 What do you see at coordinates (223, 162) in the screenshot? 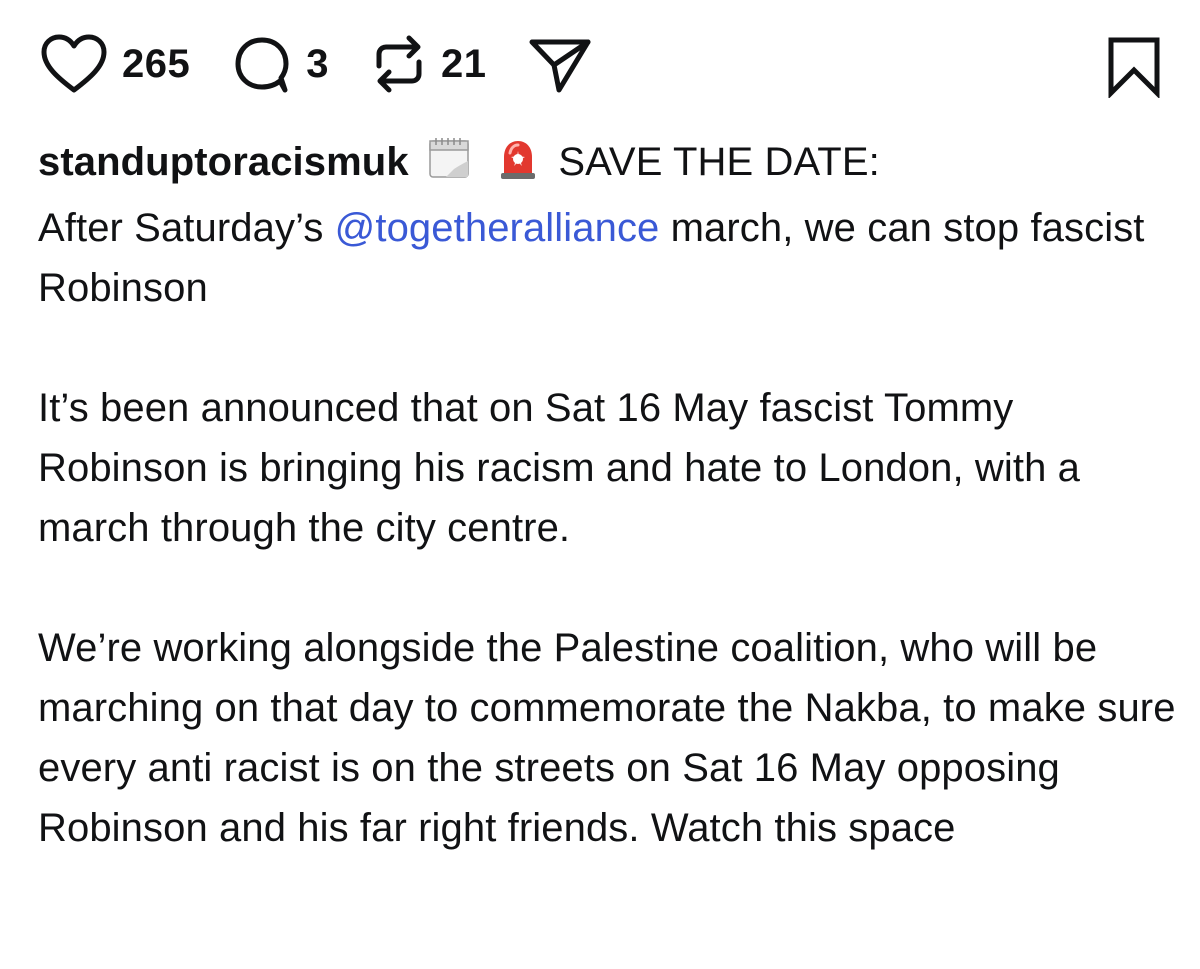
I see `post-username: standuptoracismuk` at bounding box center [223, 162].